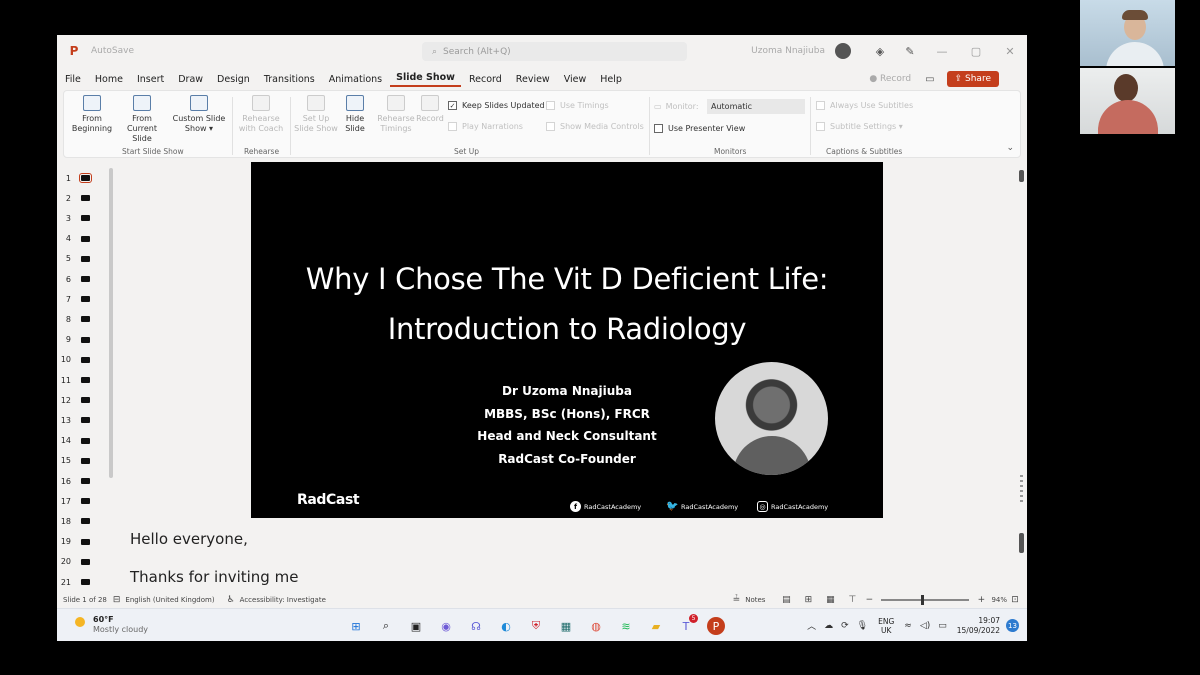  What do you see at coordinates (577, 105) in the screenshot?
I see `use-timings-checkbox: Use Timings` at bounding box center [577, 105].